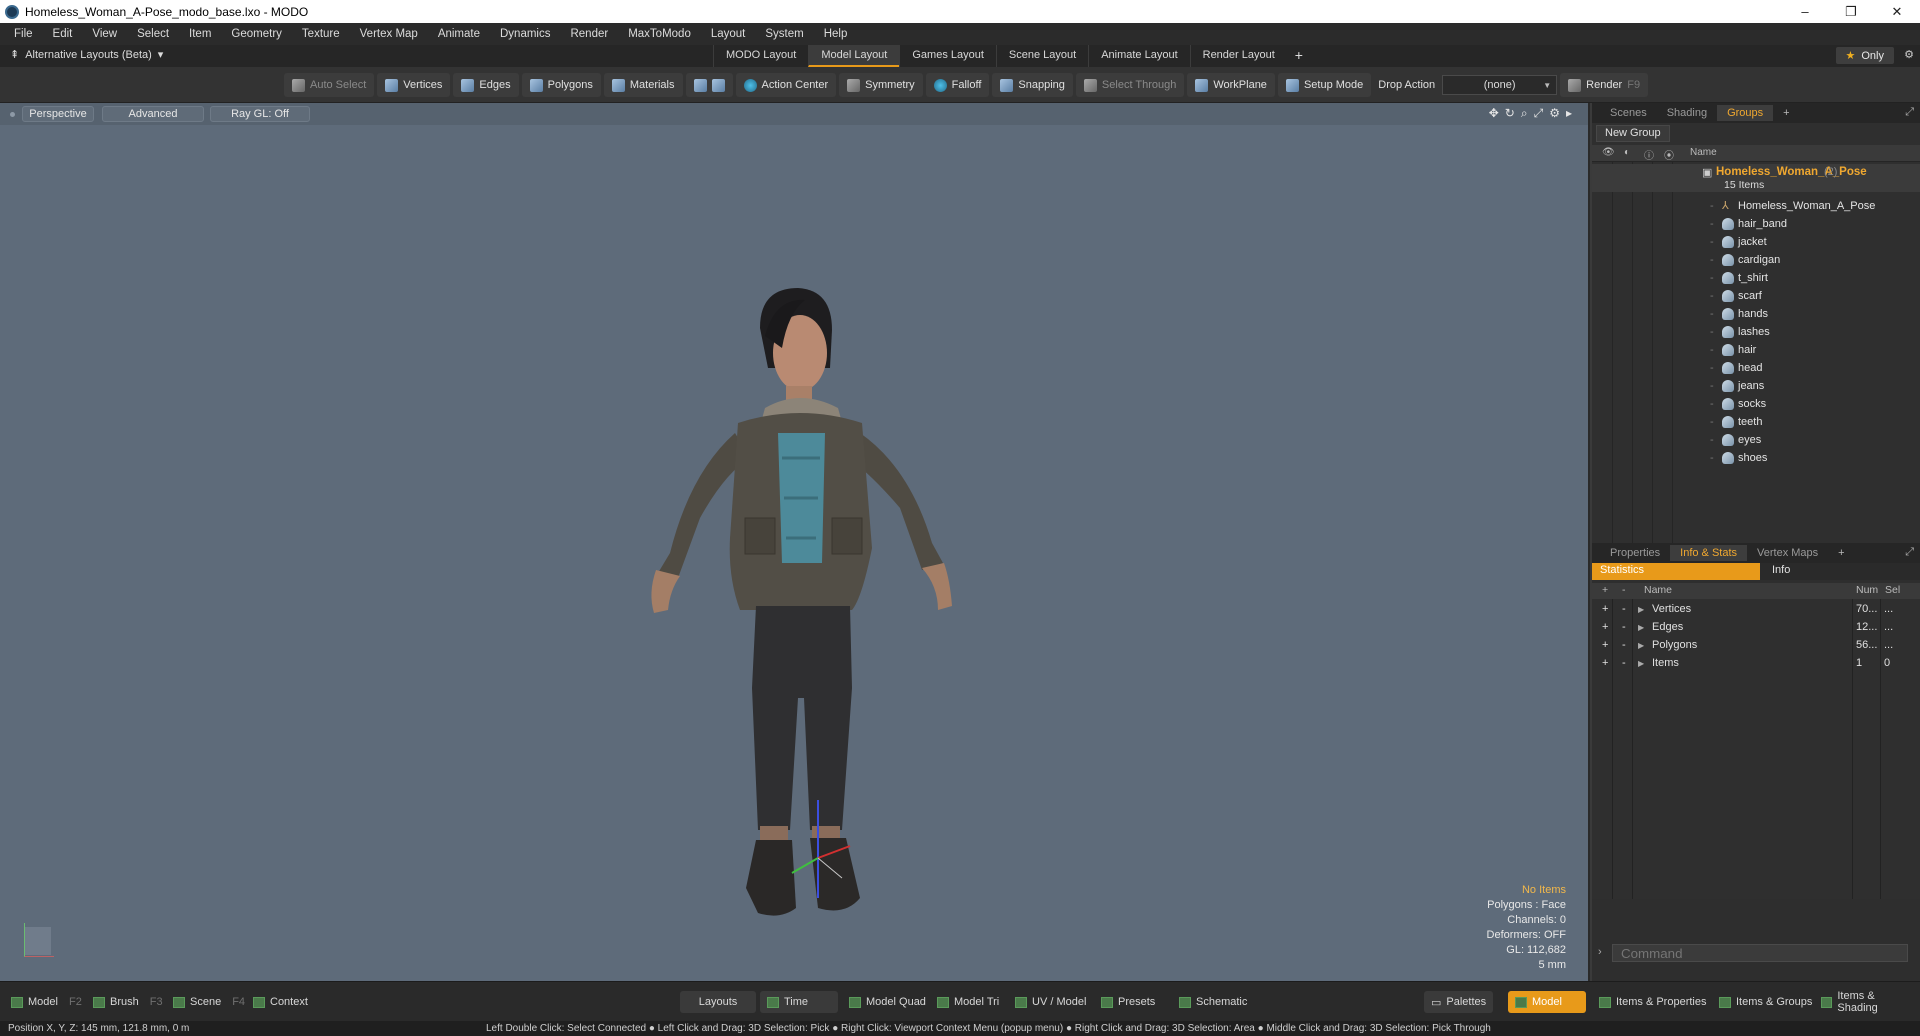 The width and height of the screenshot is (1920, 1036). I want to click on items-shading-button: Items & Shading, so click(1867, 1002).